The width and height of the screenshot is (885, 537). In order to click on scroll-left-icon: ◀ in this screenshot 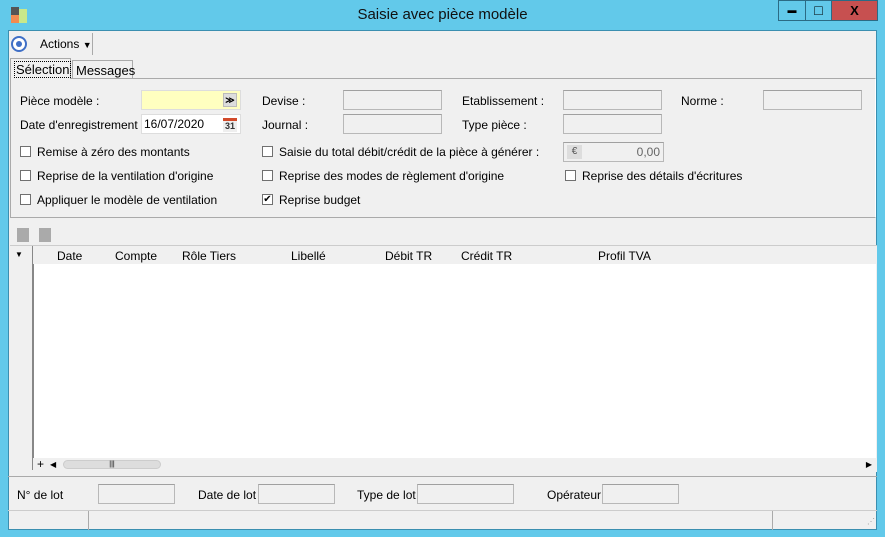, I will do `click(53, 464)`.